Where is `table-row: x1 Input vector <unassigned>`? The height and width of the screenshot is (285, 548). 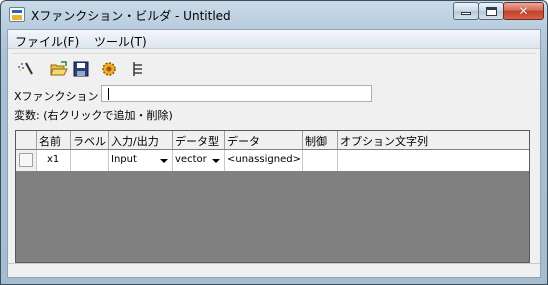
table-row: x1 Input vector <unassigned> is located at coordinates (272, 160).